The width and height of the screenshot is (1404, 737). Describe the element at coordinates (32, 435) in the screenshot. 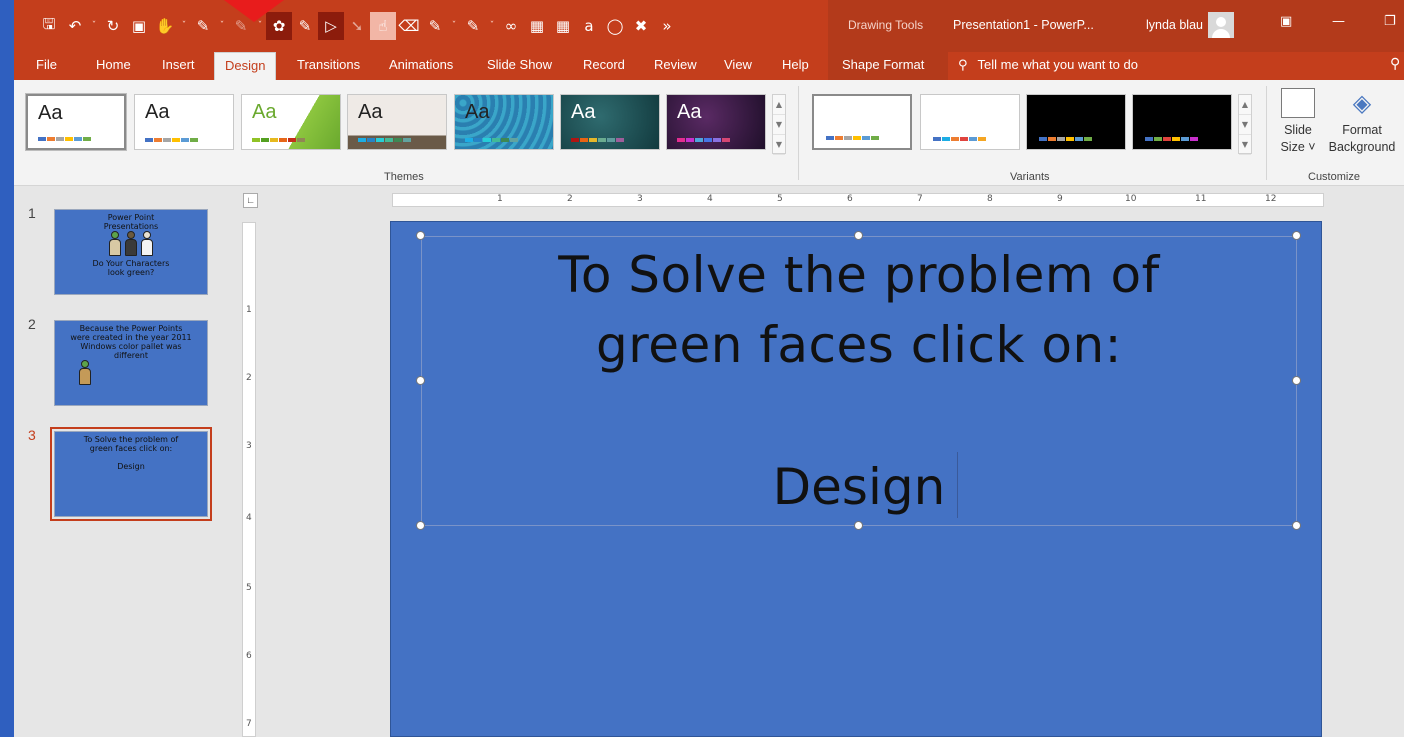

I see `slide-number: 3` at that location.